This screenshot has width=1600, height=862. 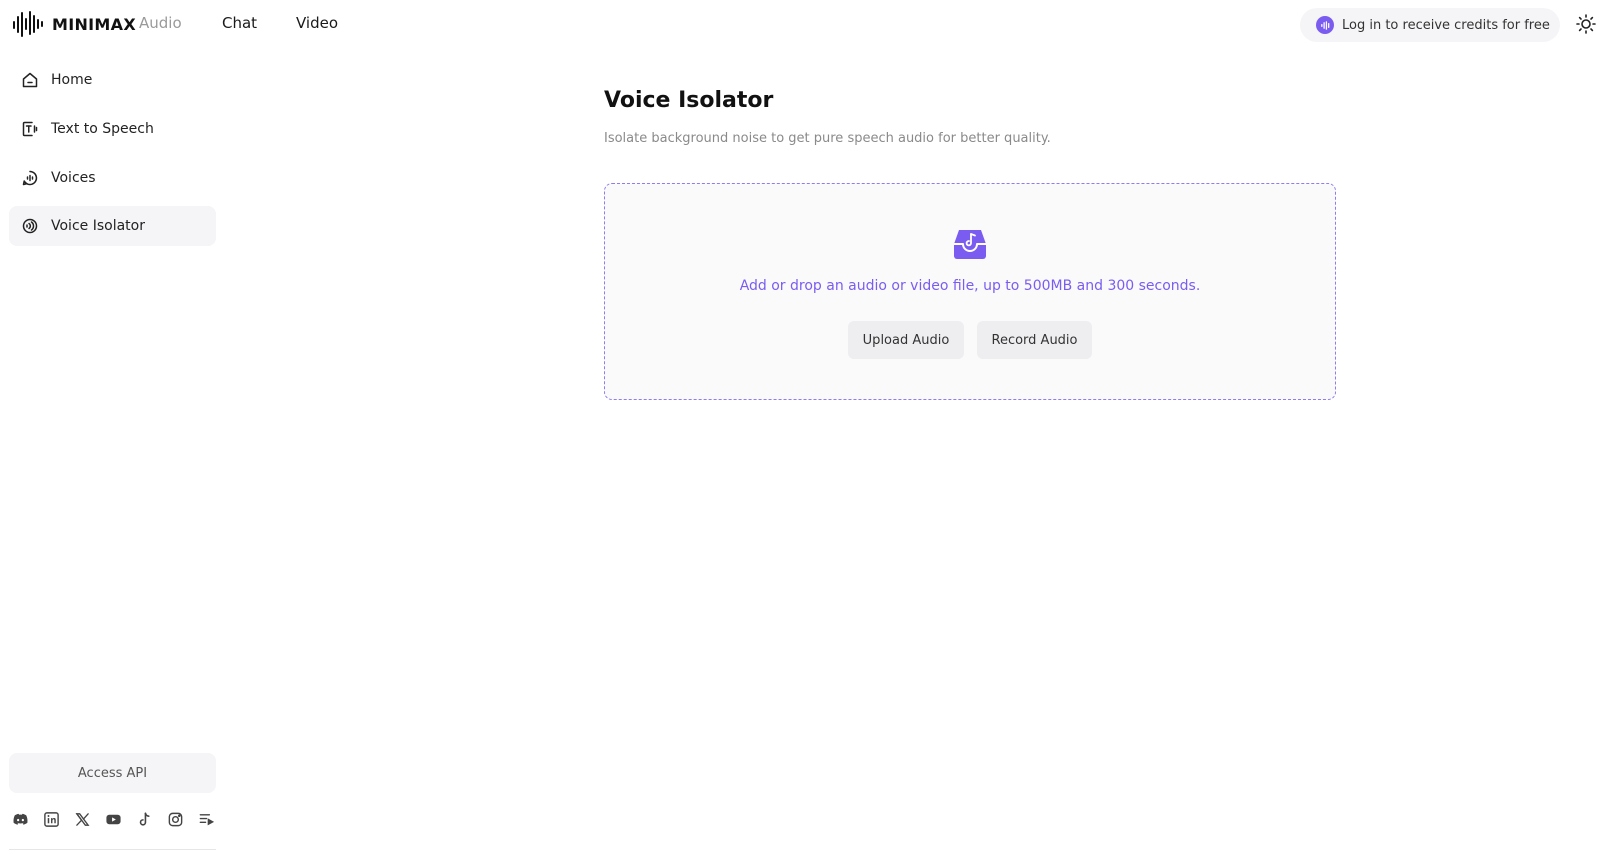 What do you see at coordinates (1034, 340) in the screenshot?
I see `record-audio-button: Record Audio` at bounding box center [1034, 340].